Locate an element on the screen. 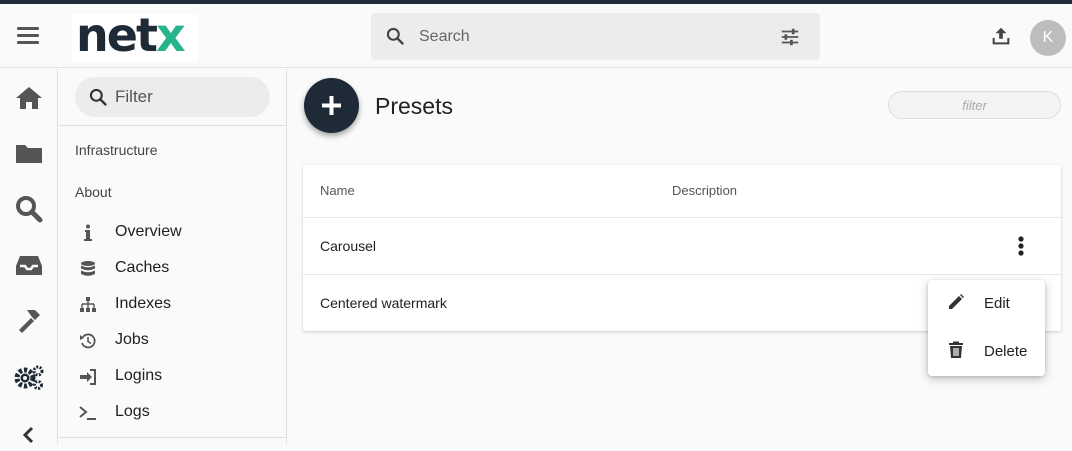  app-header: netx K is located at coordinates (536, 36).